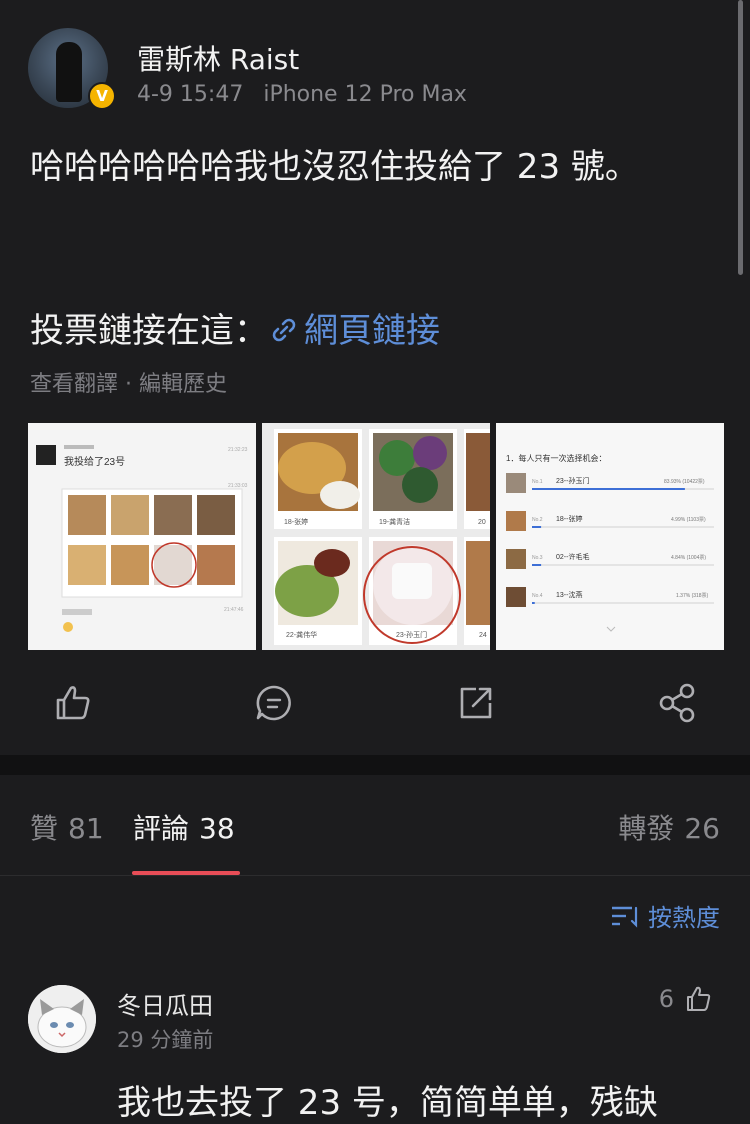 This screenshot has width=750, height=1124. I want to click on tab-comments: 評論 38, so click(184, 827).